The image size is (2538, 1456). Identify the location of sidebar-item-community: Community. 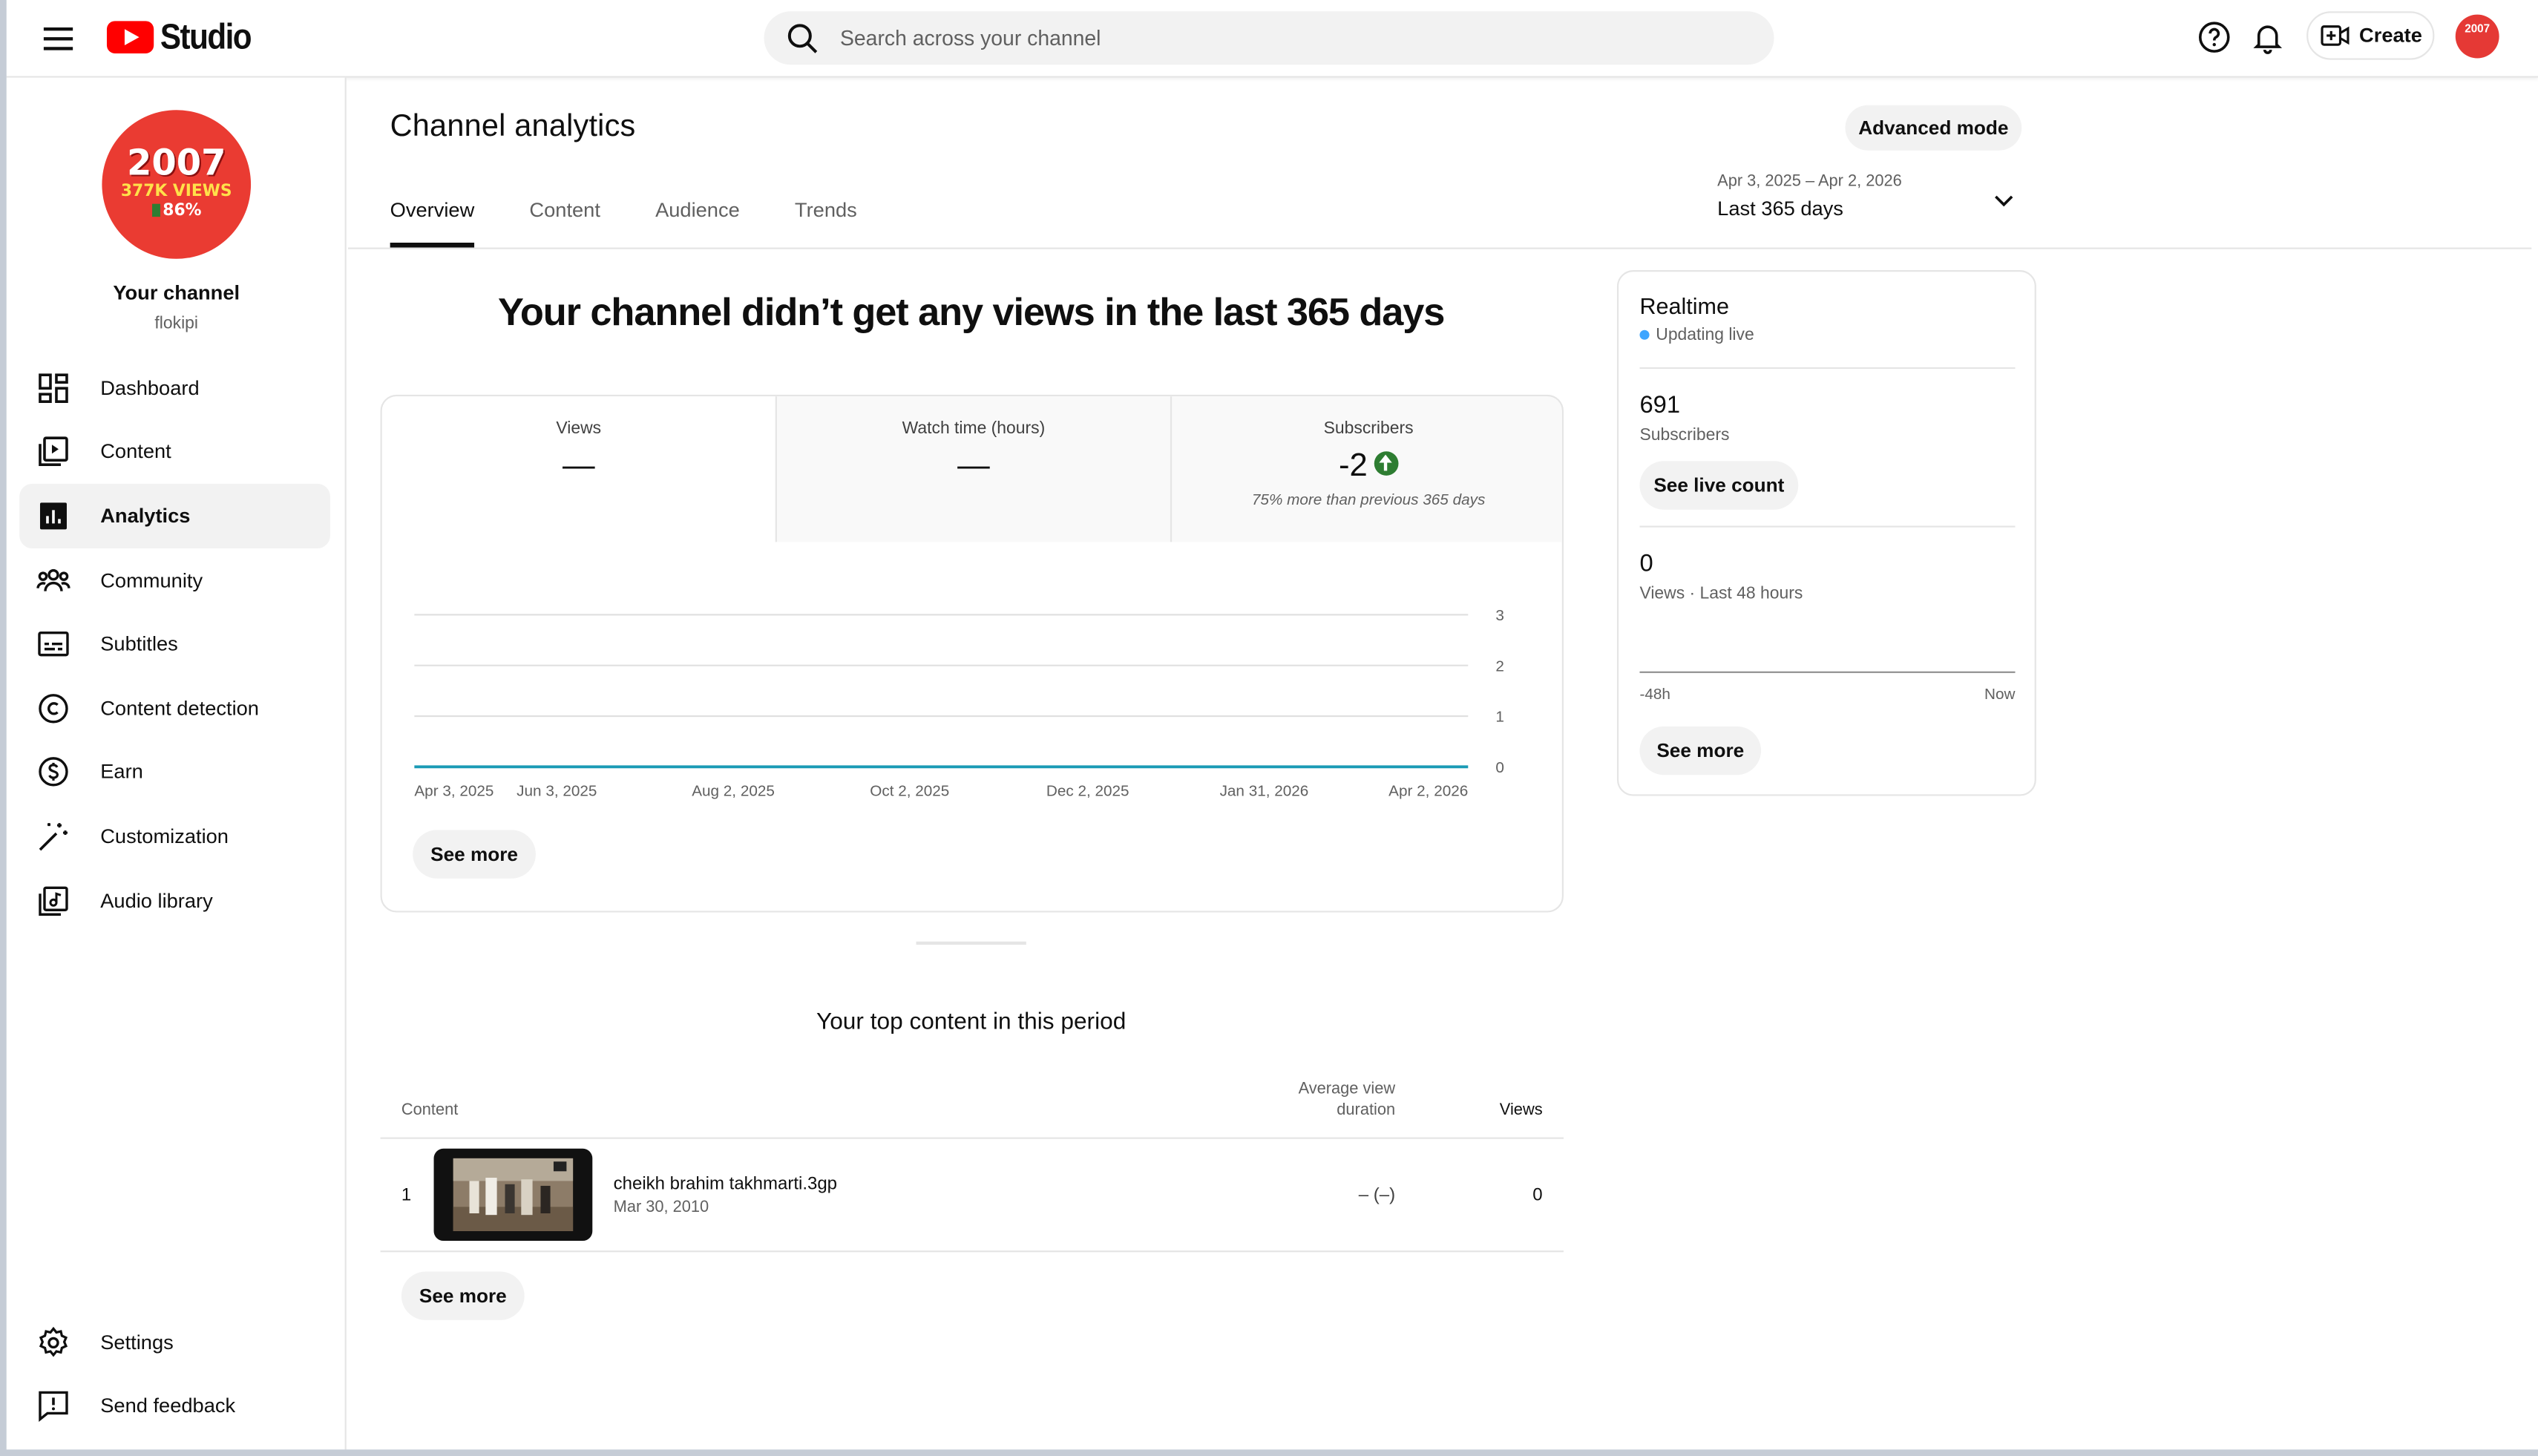
(174, 581).